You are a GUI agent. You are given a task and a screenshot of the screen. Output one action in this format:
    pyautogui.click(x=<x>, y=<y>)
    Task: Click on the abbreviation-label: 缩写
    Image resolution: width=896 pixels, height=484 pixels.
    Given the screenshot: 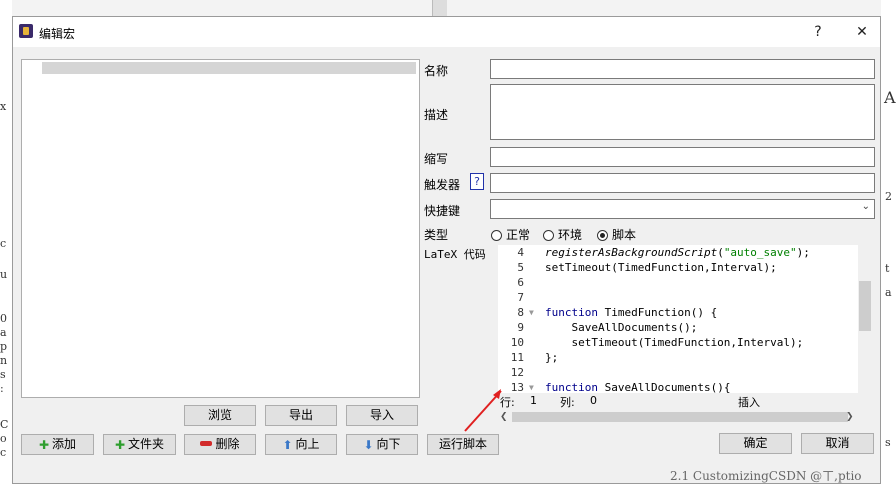 What is the action you would take?
    pyautogui.click(x=436, y=159)
    